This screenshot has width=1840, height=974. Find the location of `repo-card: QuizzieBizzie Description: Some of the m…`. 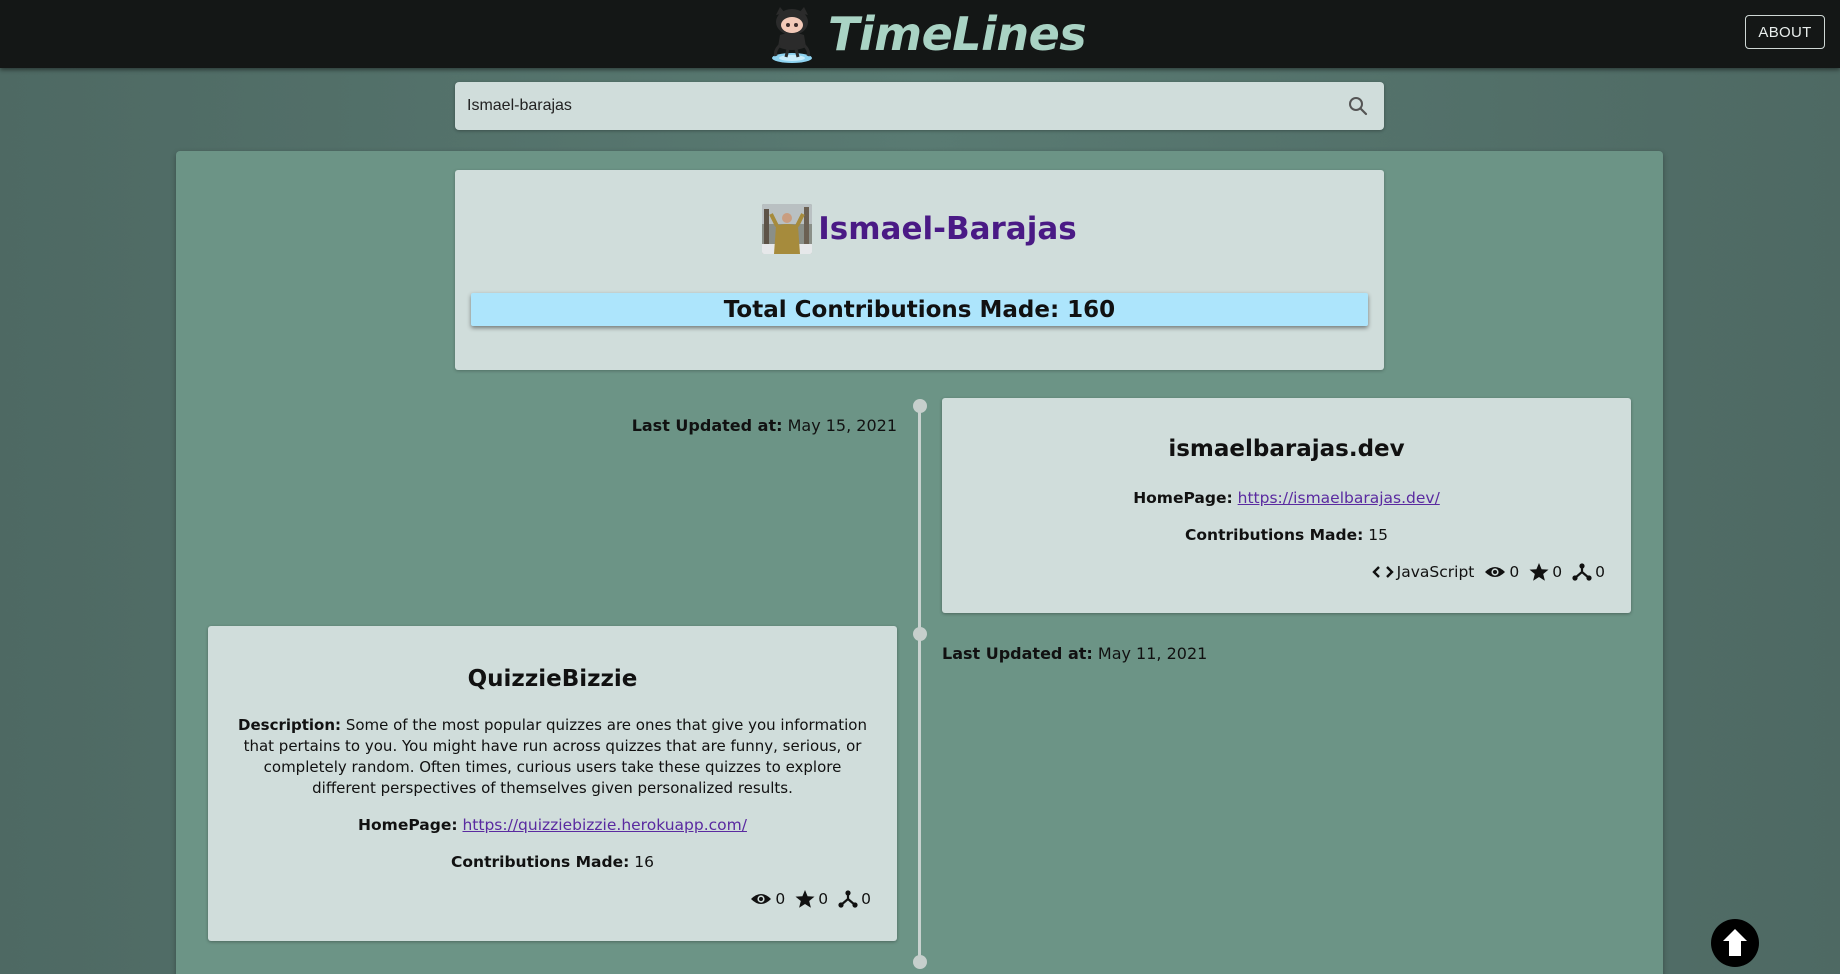

repo-card: QuizzieBizzie Description: Some of the m… is located at coordinates (552, 783).